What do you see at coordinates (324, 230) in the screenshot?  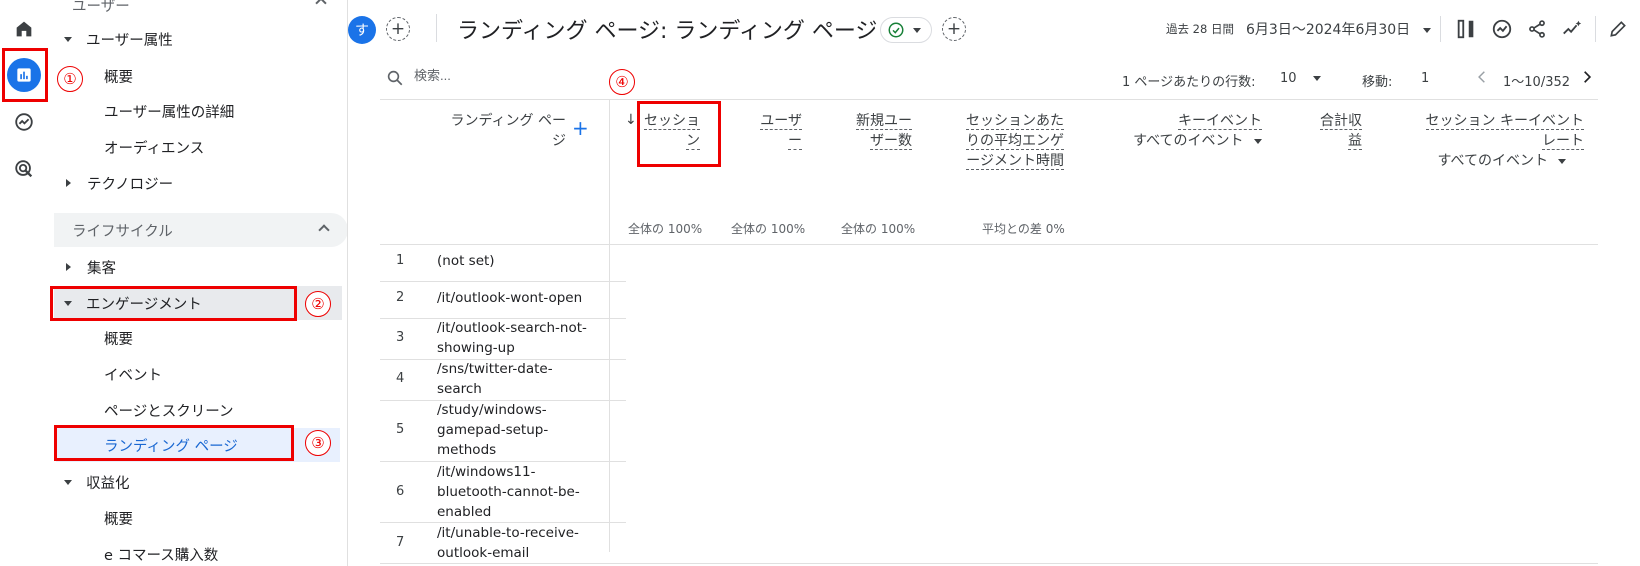 I see `collapse-lifecycle-icon` at bounding box center [324, 230].